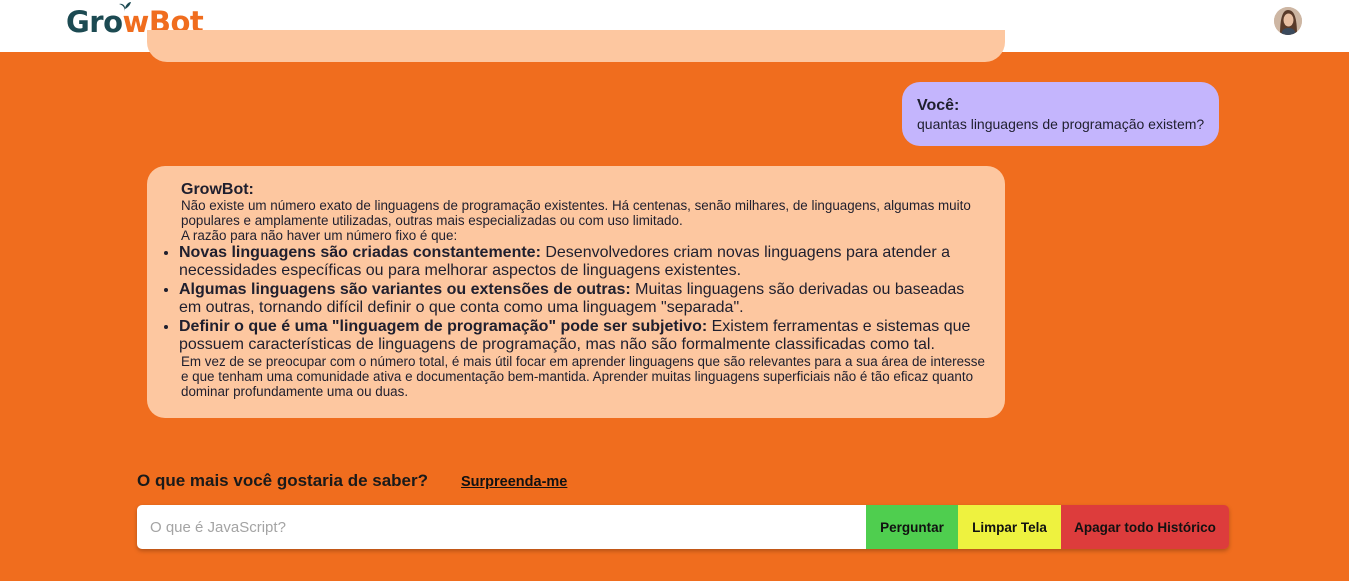 This screenshot has height=581, width=1349. I want to click on user-sender-label: Você:, so click(938, 105).